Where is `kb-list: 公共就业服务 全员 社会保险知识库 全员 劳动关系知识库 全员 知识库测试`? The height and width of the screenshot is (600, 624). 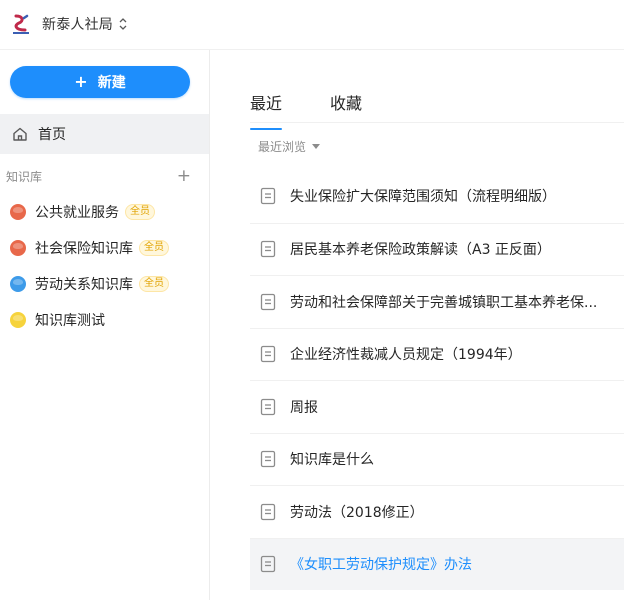
kb-list: 公共就业服务 全员 社会保险知识库 全员 劳动关系知识库 全员 知识库测试 is located at coordinates (104, 266).